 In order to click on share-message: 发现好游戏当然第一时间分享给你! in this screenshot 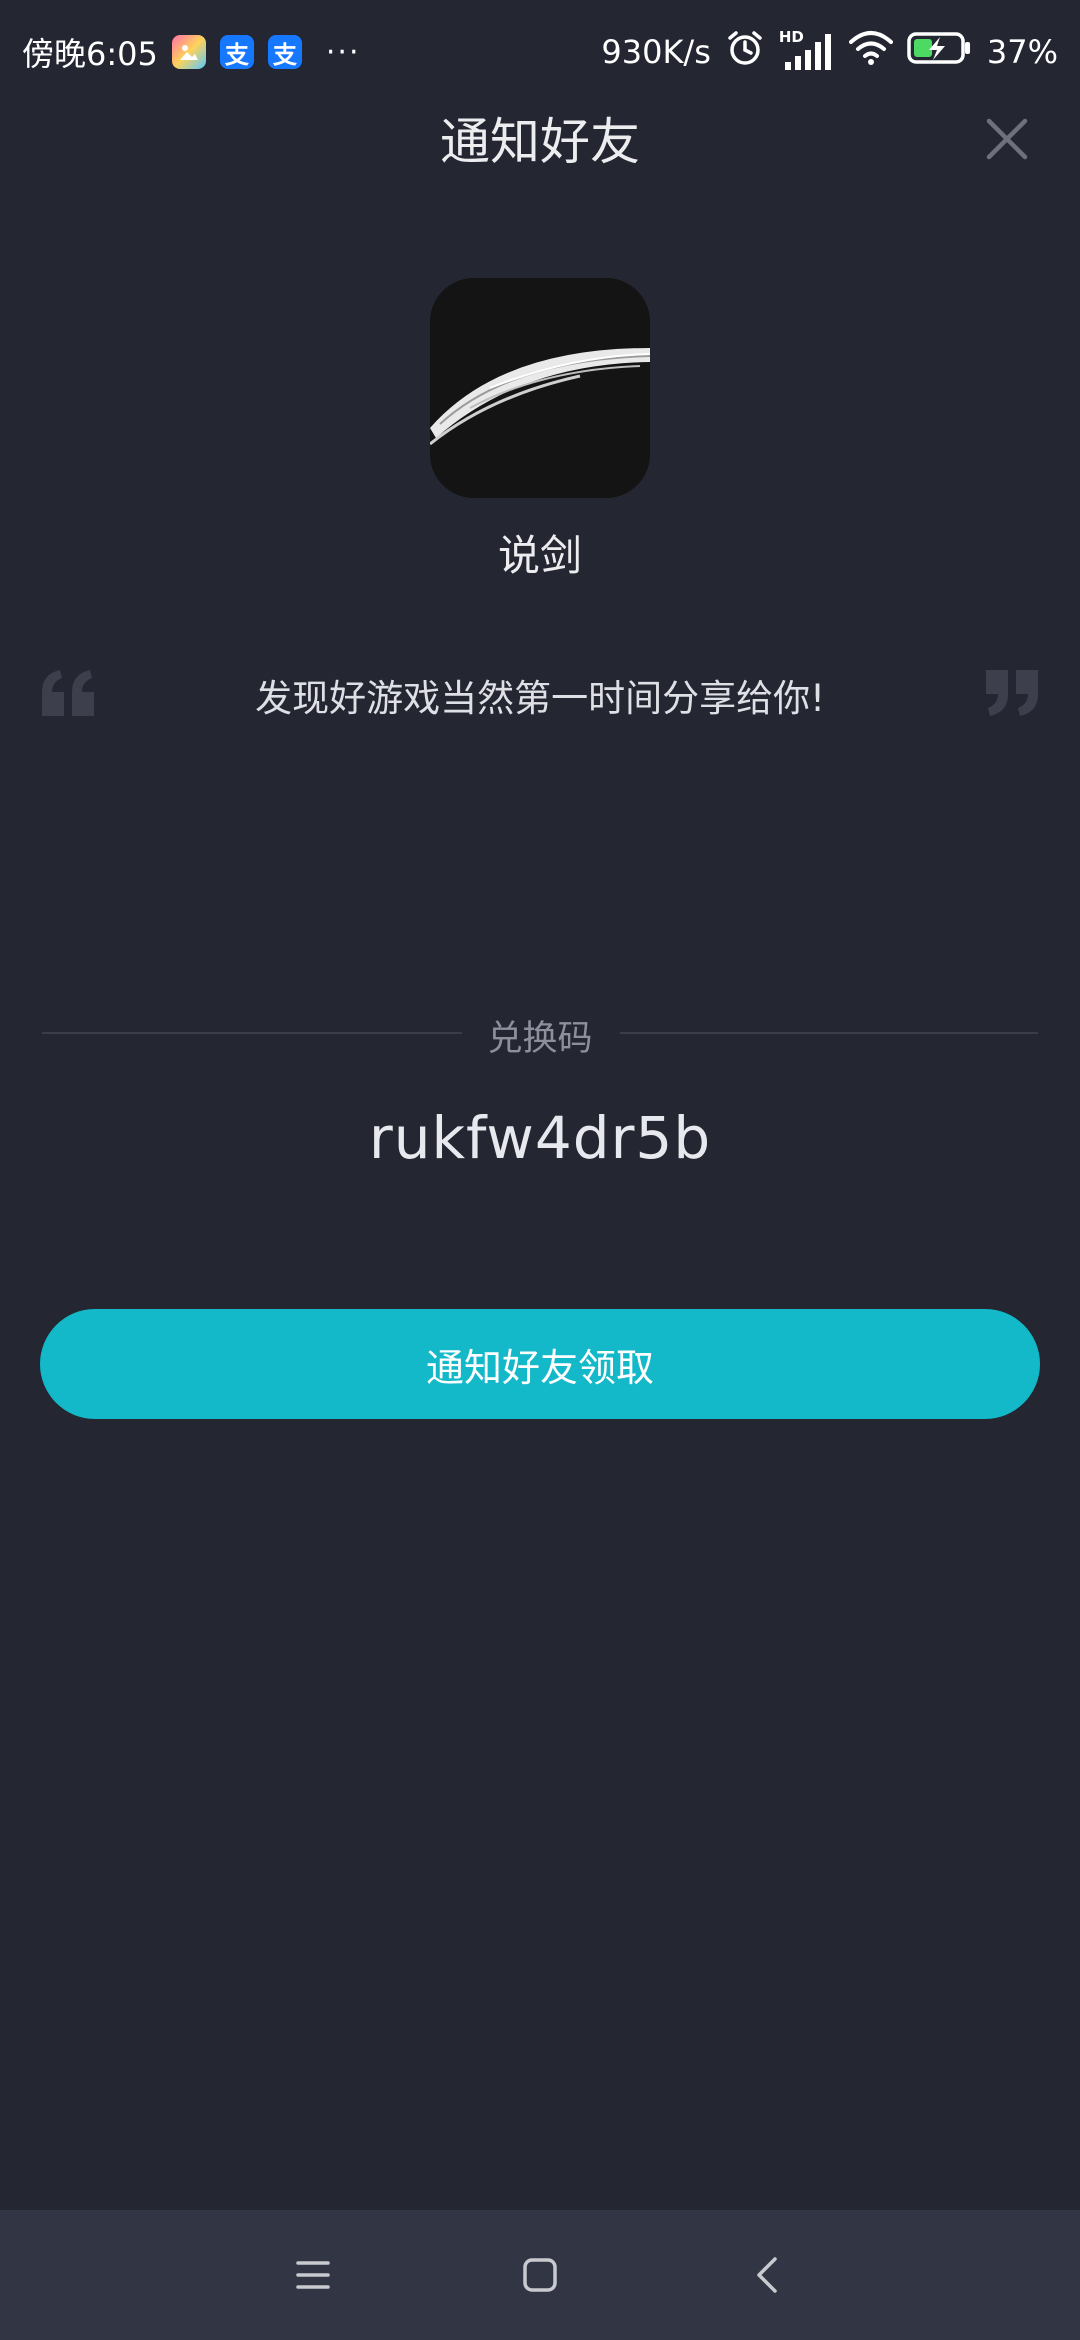, I will do `click(540, 698)`.